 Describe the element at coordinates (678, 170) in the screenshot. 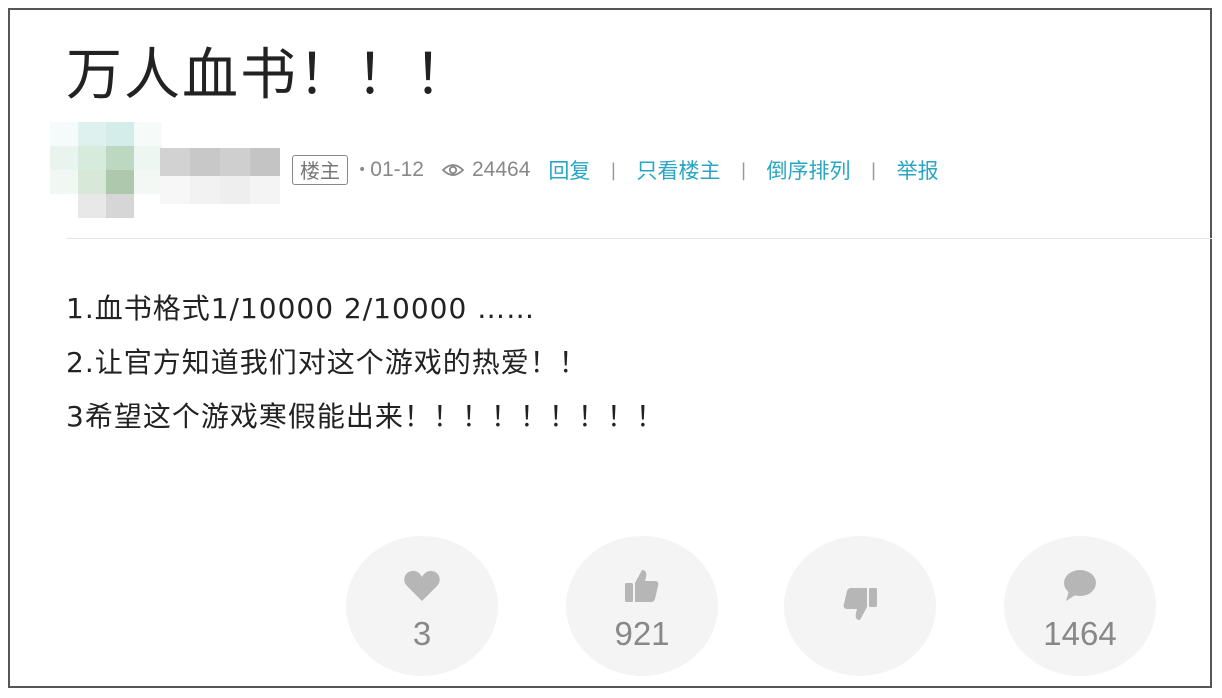

I see `author-only-link: 只看楼主` at that location.